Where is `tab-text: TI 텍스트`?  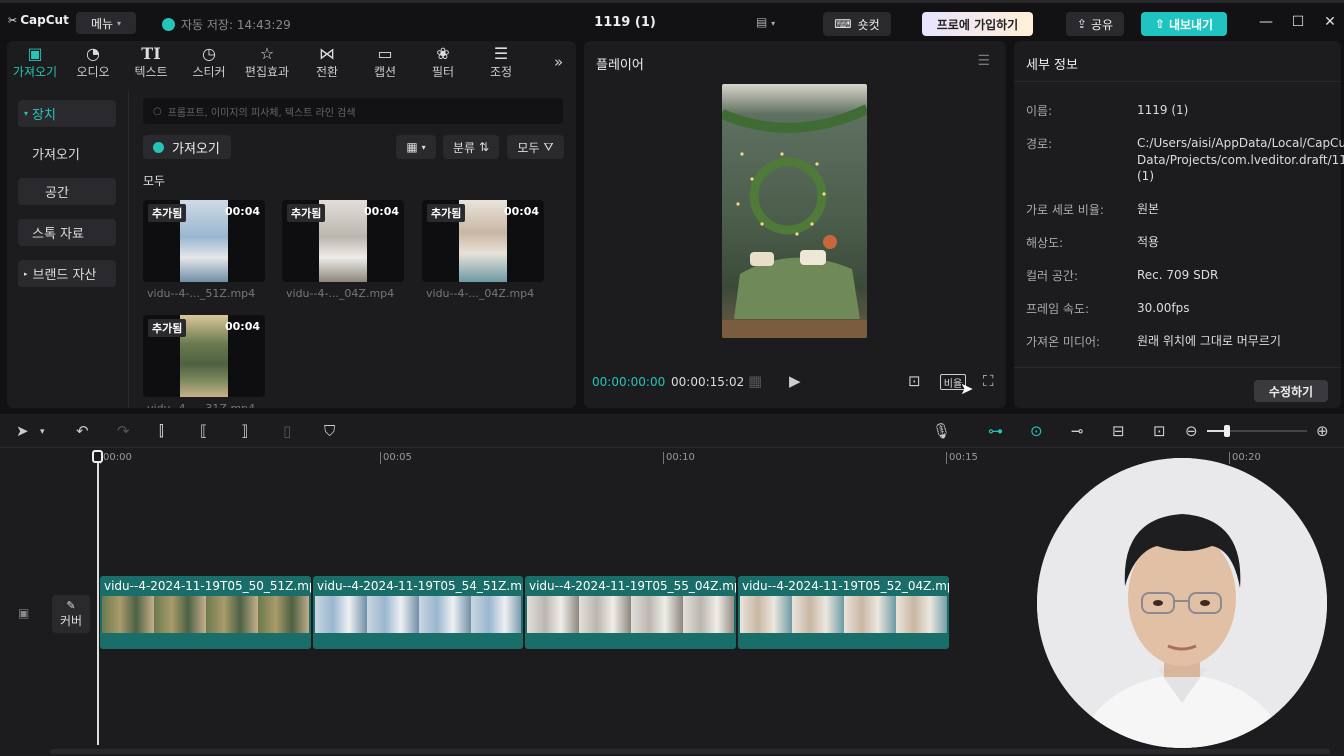
tab-text: TI 텍스트 is located at coordinates (151, 63).